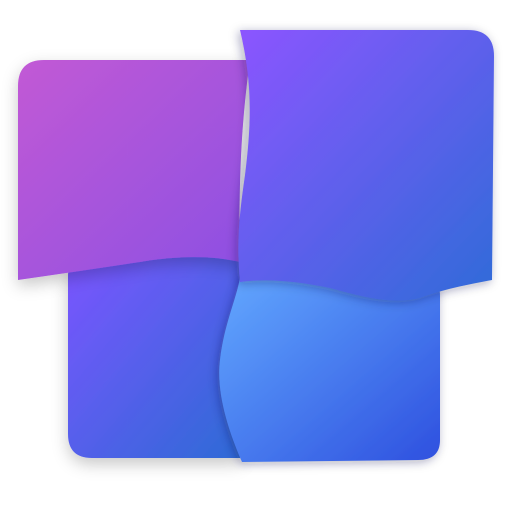 This screenshot has width=512, height=512. What do you see at coordinates (154, 356) in the screenshot?
I see `bottom-left-tile` at bounding box center [154, 356].